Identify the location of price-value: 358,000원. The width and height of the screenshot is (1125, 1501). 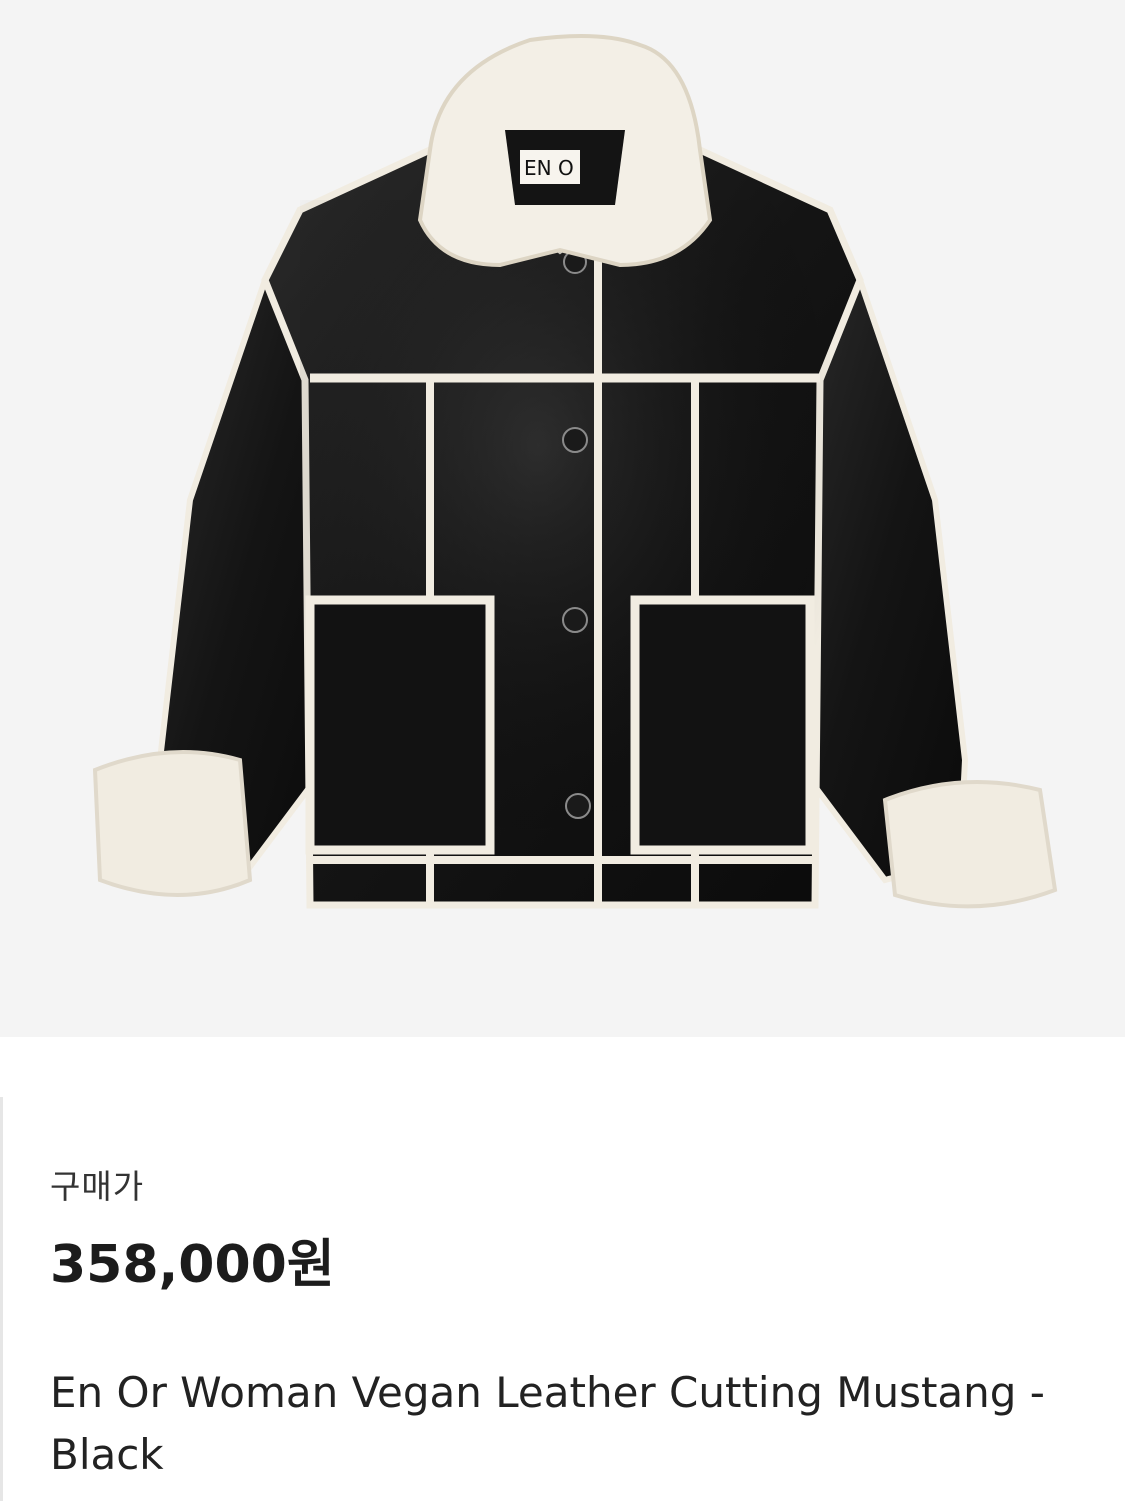
(192, 1265).